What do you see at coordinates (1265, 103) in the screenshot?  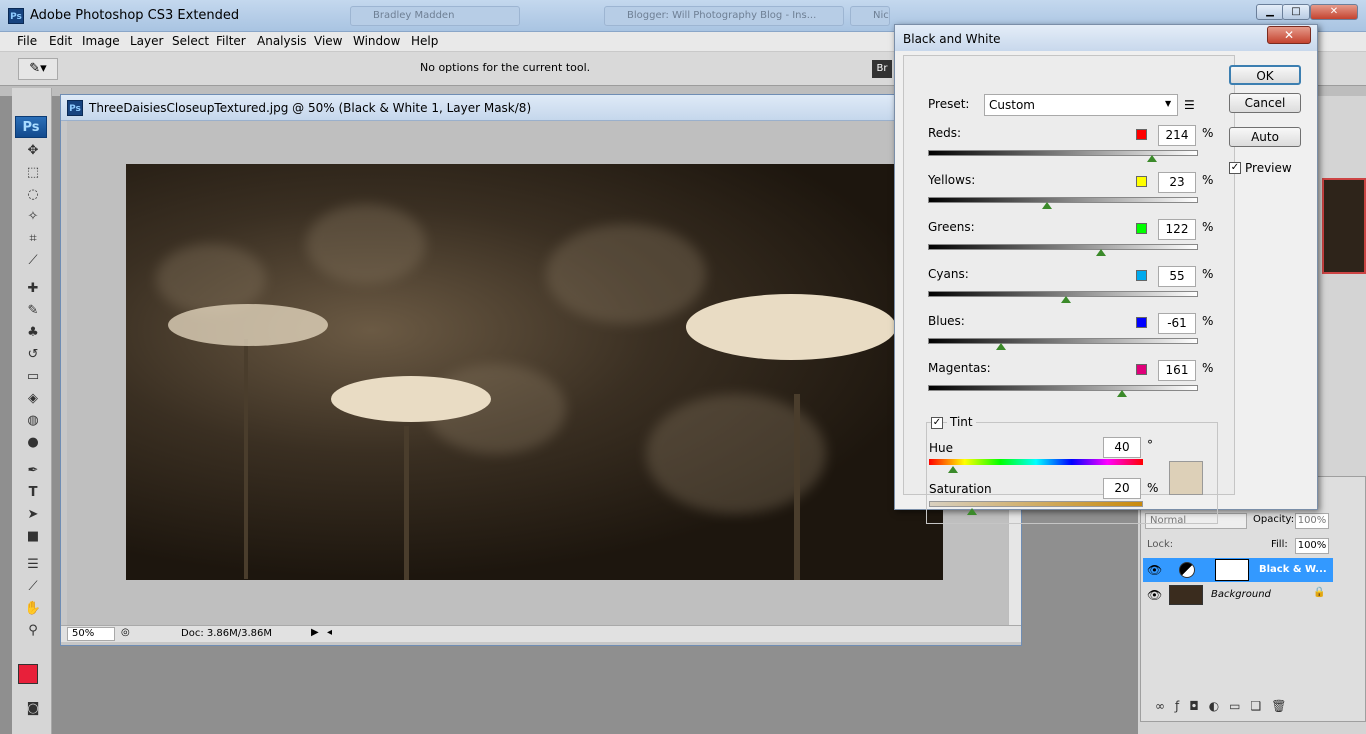 I see `cancel-button: Cancel` at bounding box center [1265, 103].